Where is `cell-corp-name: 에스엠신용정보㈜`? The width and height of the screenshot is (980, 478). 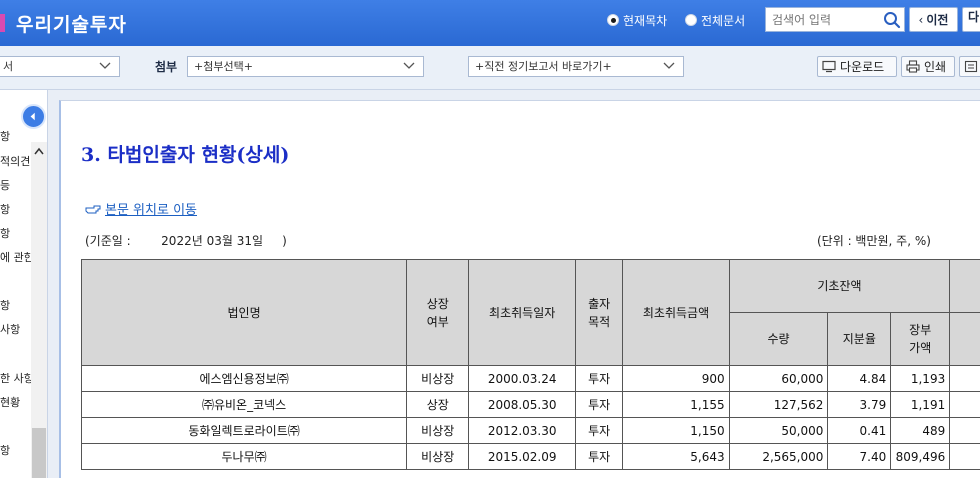
cell-corp-name: 에스엠신용정보㈜ is located at coordinates (244, 378).